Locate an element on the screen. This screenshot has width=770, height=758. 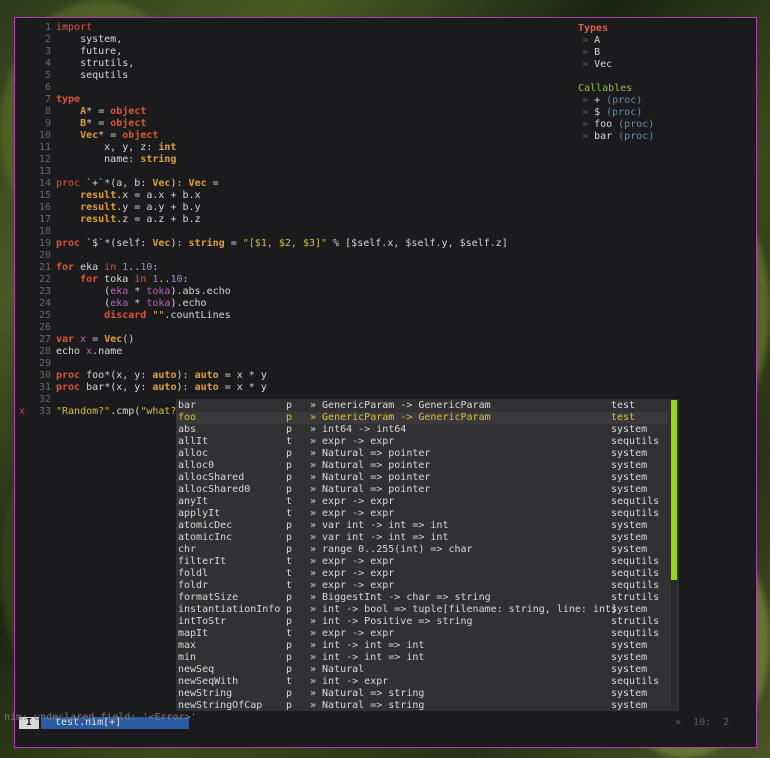
code-text: (eka * toka).echo is located at coordinates (131, 304).